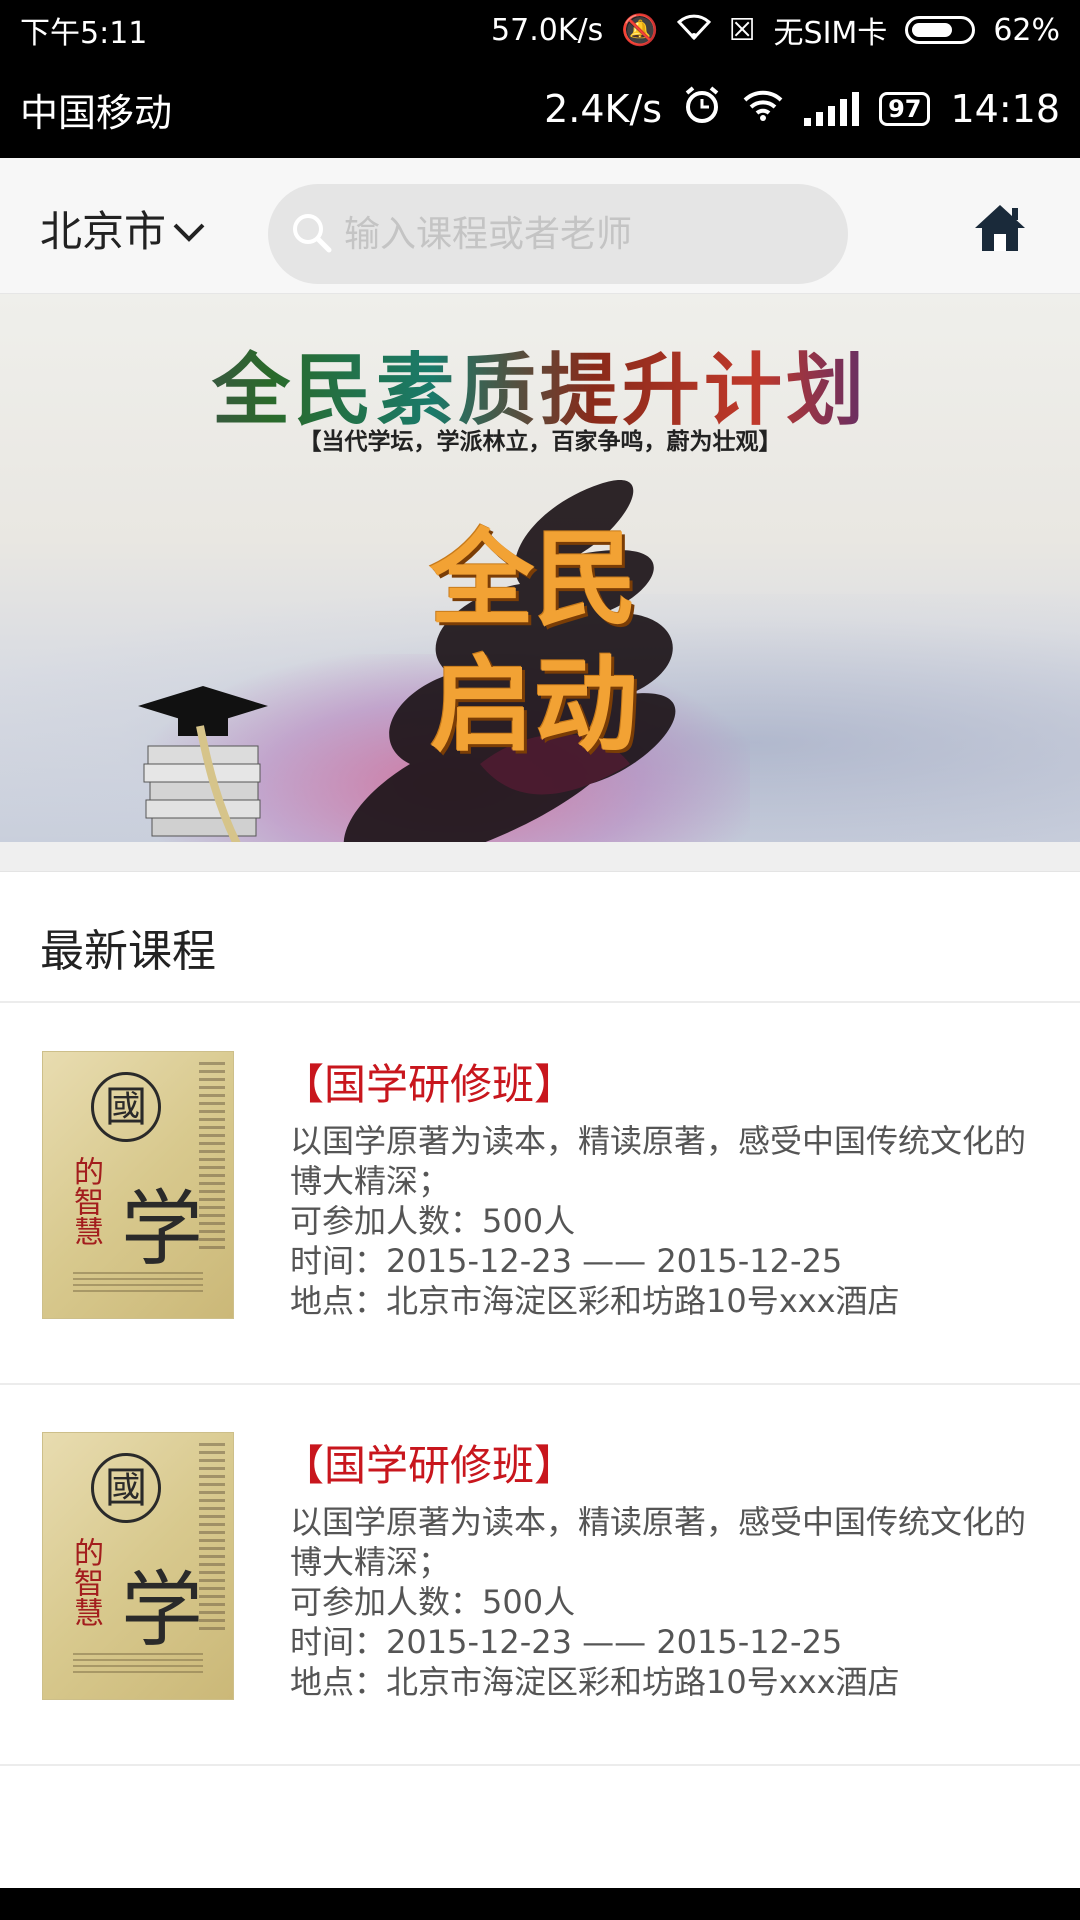 This screenshot has height=1920, width=1080. Describe the element at coordinates (540, 938) in the screenshot. I see `section-header: 最新课程` at that location.